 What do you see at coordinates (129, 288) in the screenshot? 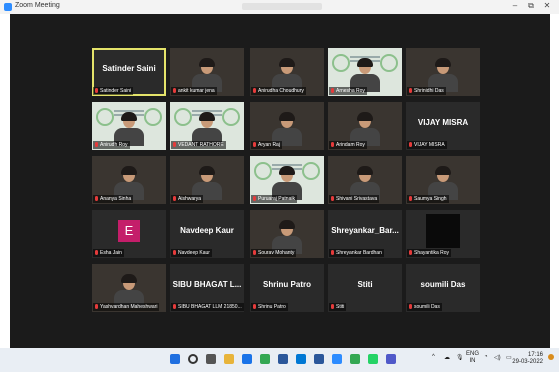
I see `participant-tile-yashvardhan: Yashvardhan Maheshwari` at bounding box center [129, 288].